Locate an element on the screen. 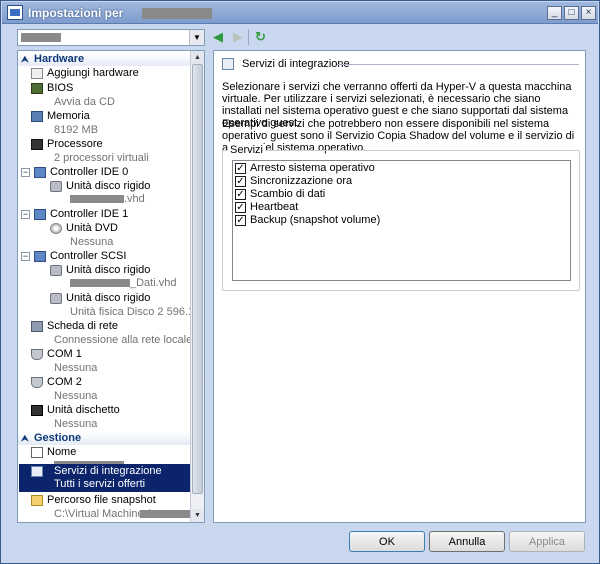 The height and width of the screenshot is (564, 600). collapse-scsi-toggle: − is located at coordinates (25, 256).